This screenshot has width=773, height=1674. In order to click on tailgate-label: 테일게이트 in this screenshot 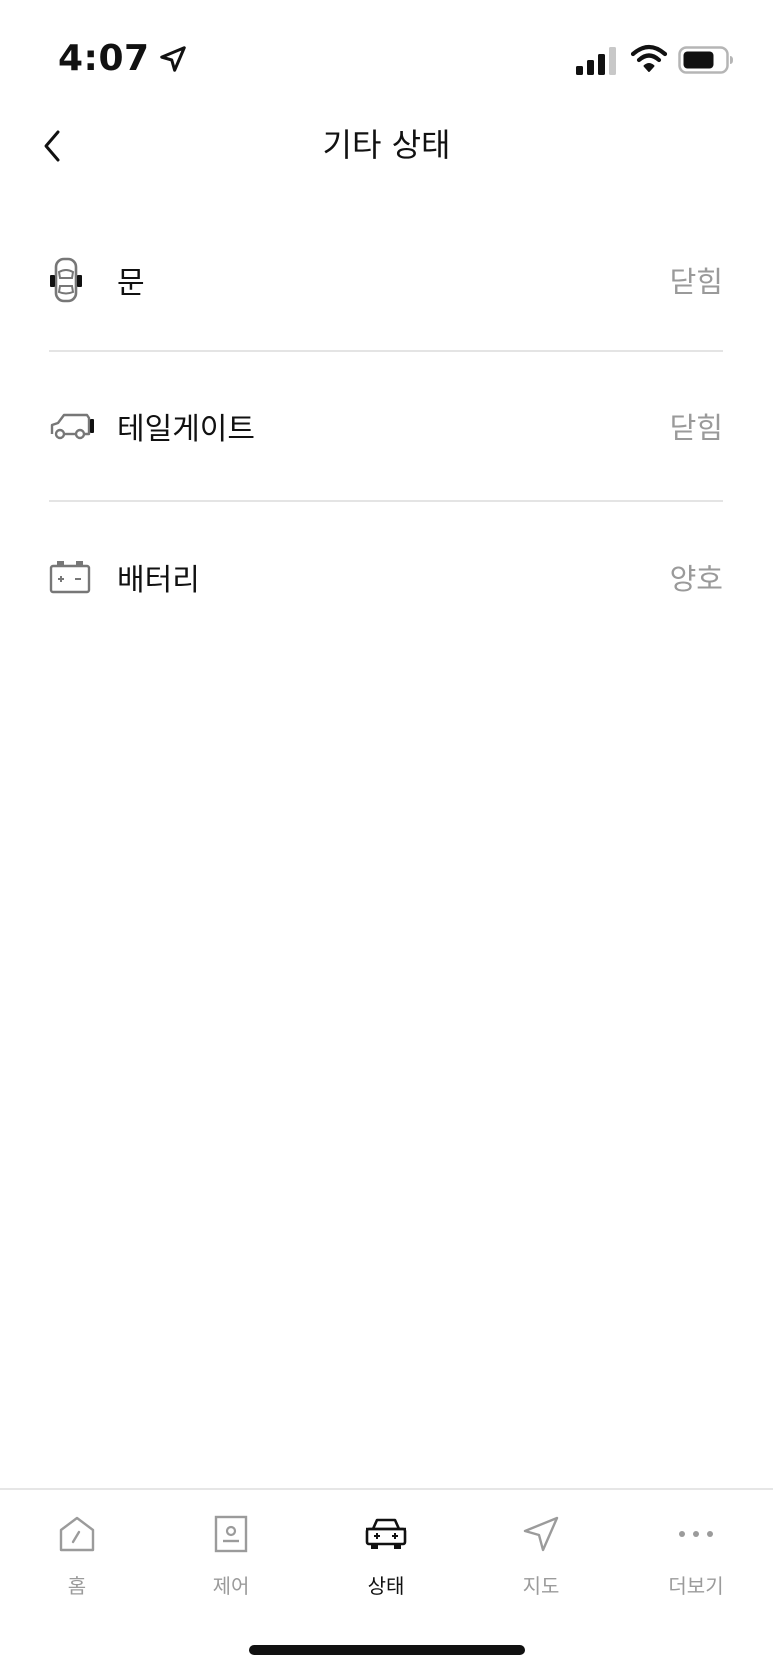, I will do `click(186, 429)`.